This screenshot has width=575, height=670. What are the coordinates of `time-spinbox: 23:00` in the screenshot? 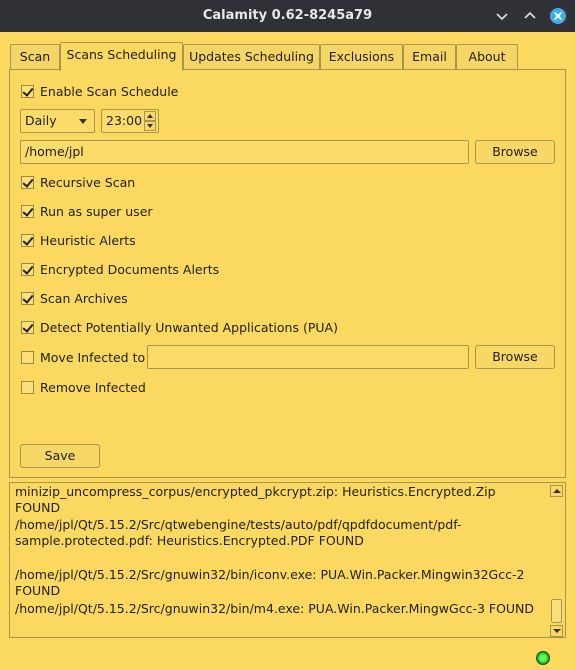 It's located at (130, 121).